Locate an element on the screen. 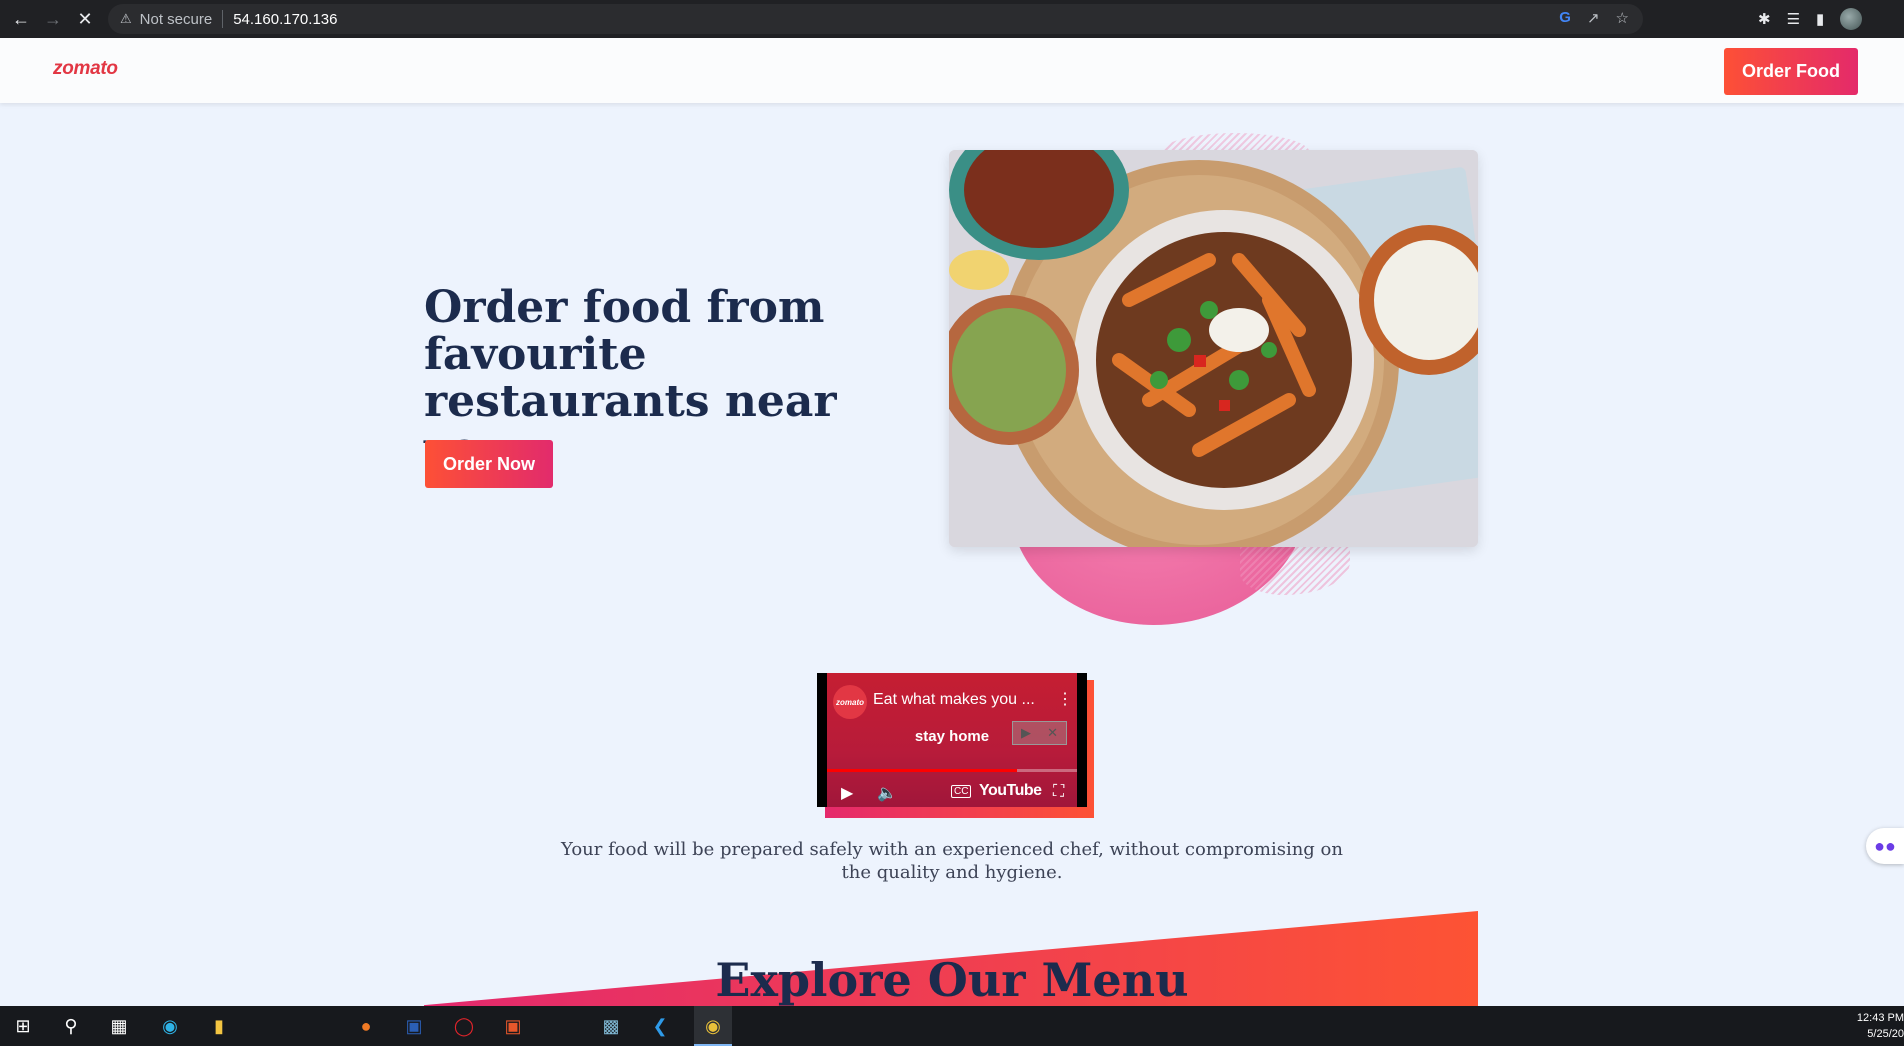 This screenshot has height=1046, width=1904. edge-icon: ◉ is located at coordinates (170, 1026).